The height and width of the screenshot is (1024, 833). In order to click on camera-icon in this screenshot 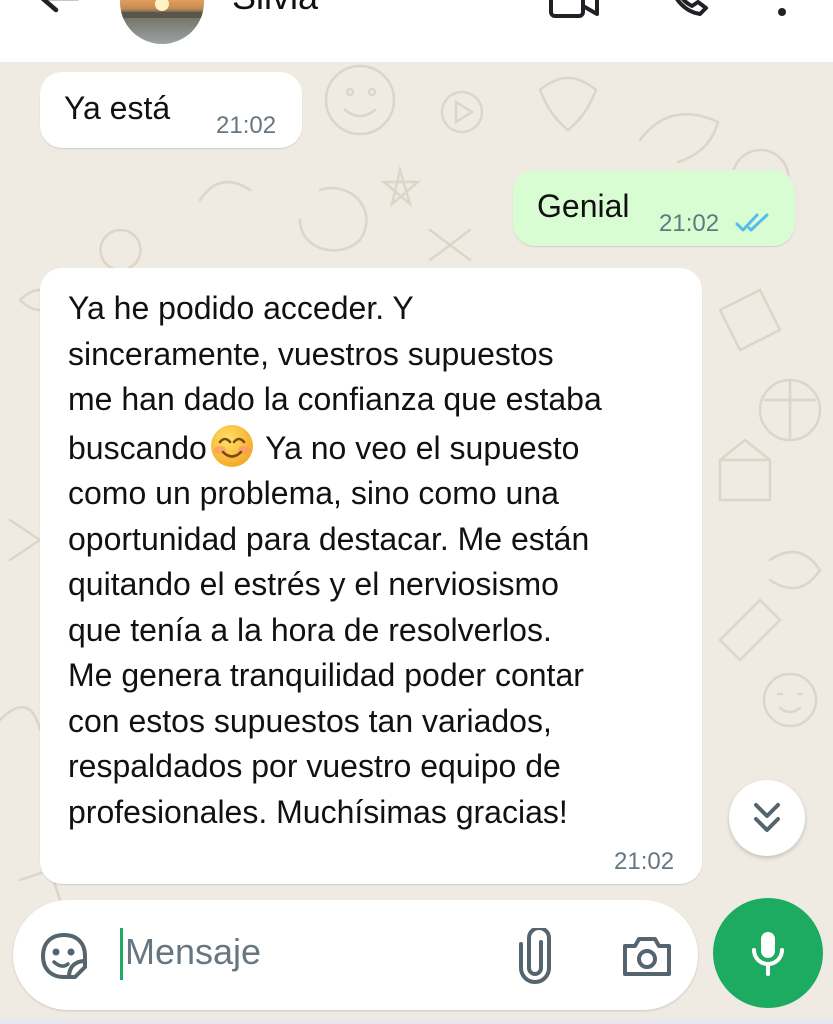, I will do `click(647, 956)`.